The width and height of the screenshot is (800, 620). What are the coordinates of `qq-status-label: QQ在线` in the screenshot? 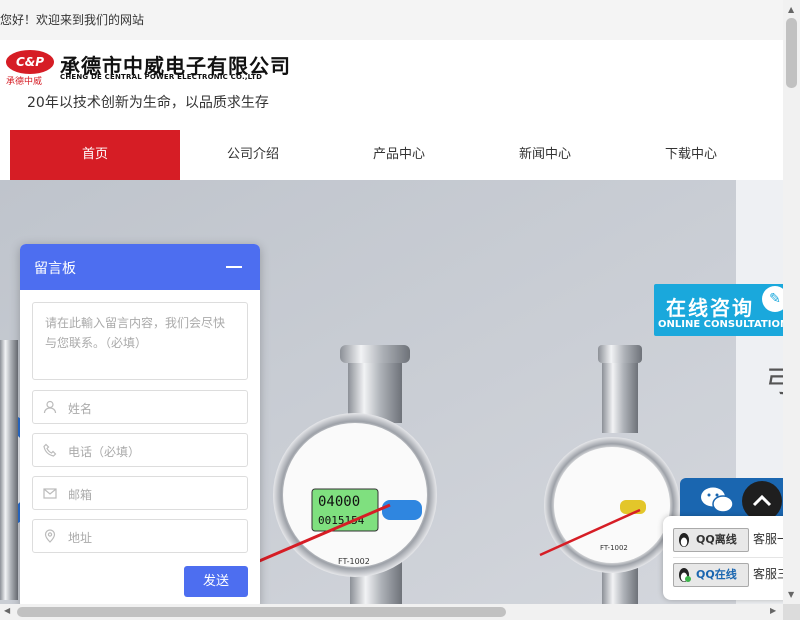 It's located at (716, 574).